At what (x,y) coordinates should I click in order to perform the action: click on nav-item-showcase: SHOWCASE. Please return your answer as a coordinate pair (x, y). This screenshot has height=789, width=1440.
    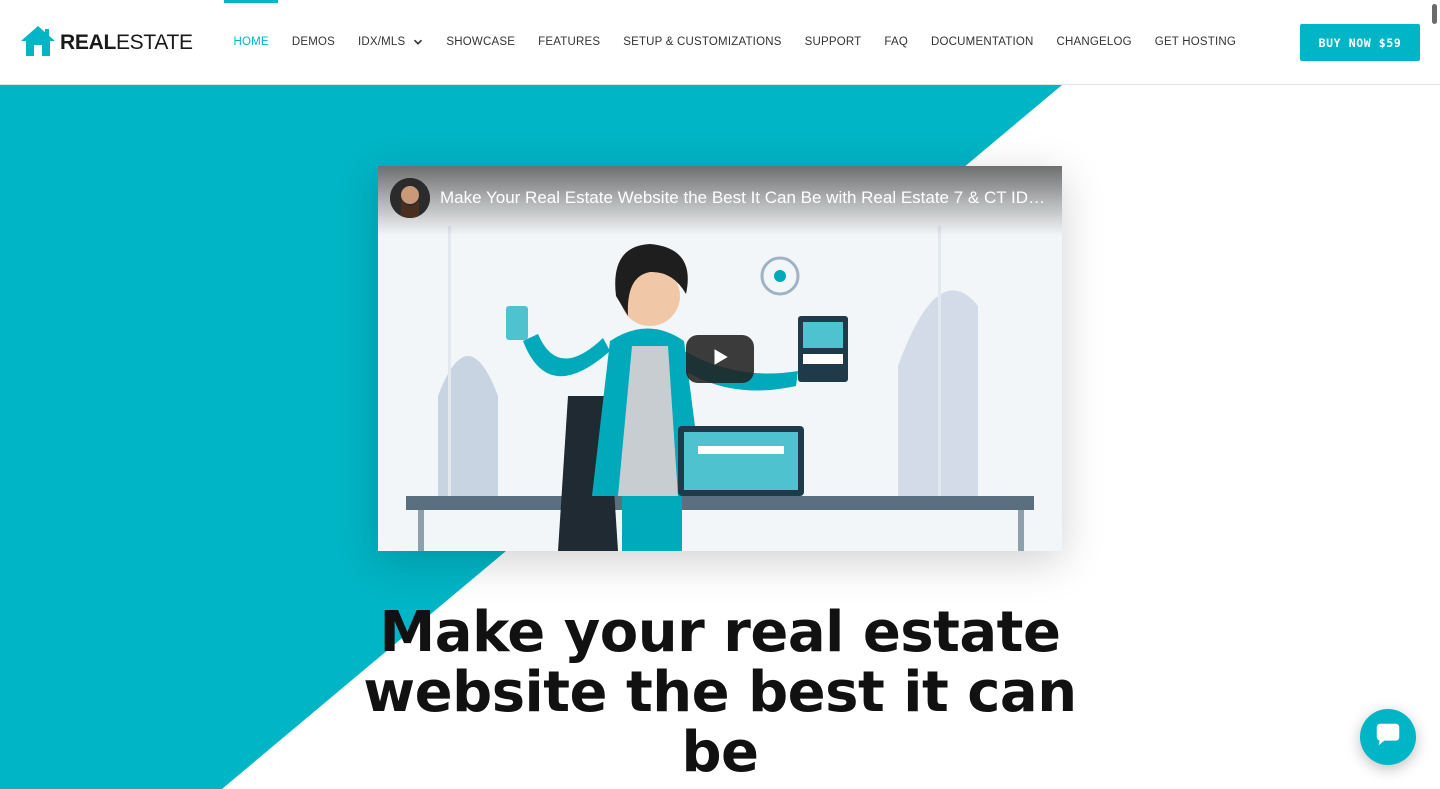
    Looking at the image, I should click on (481, 42).